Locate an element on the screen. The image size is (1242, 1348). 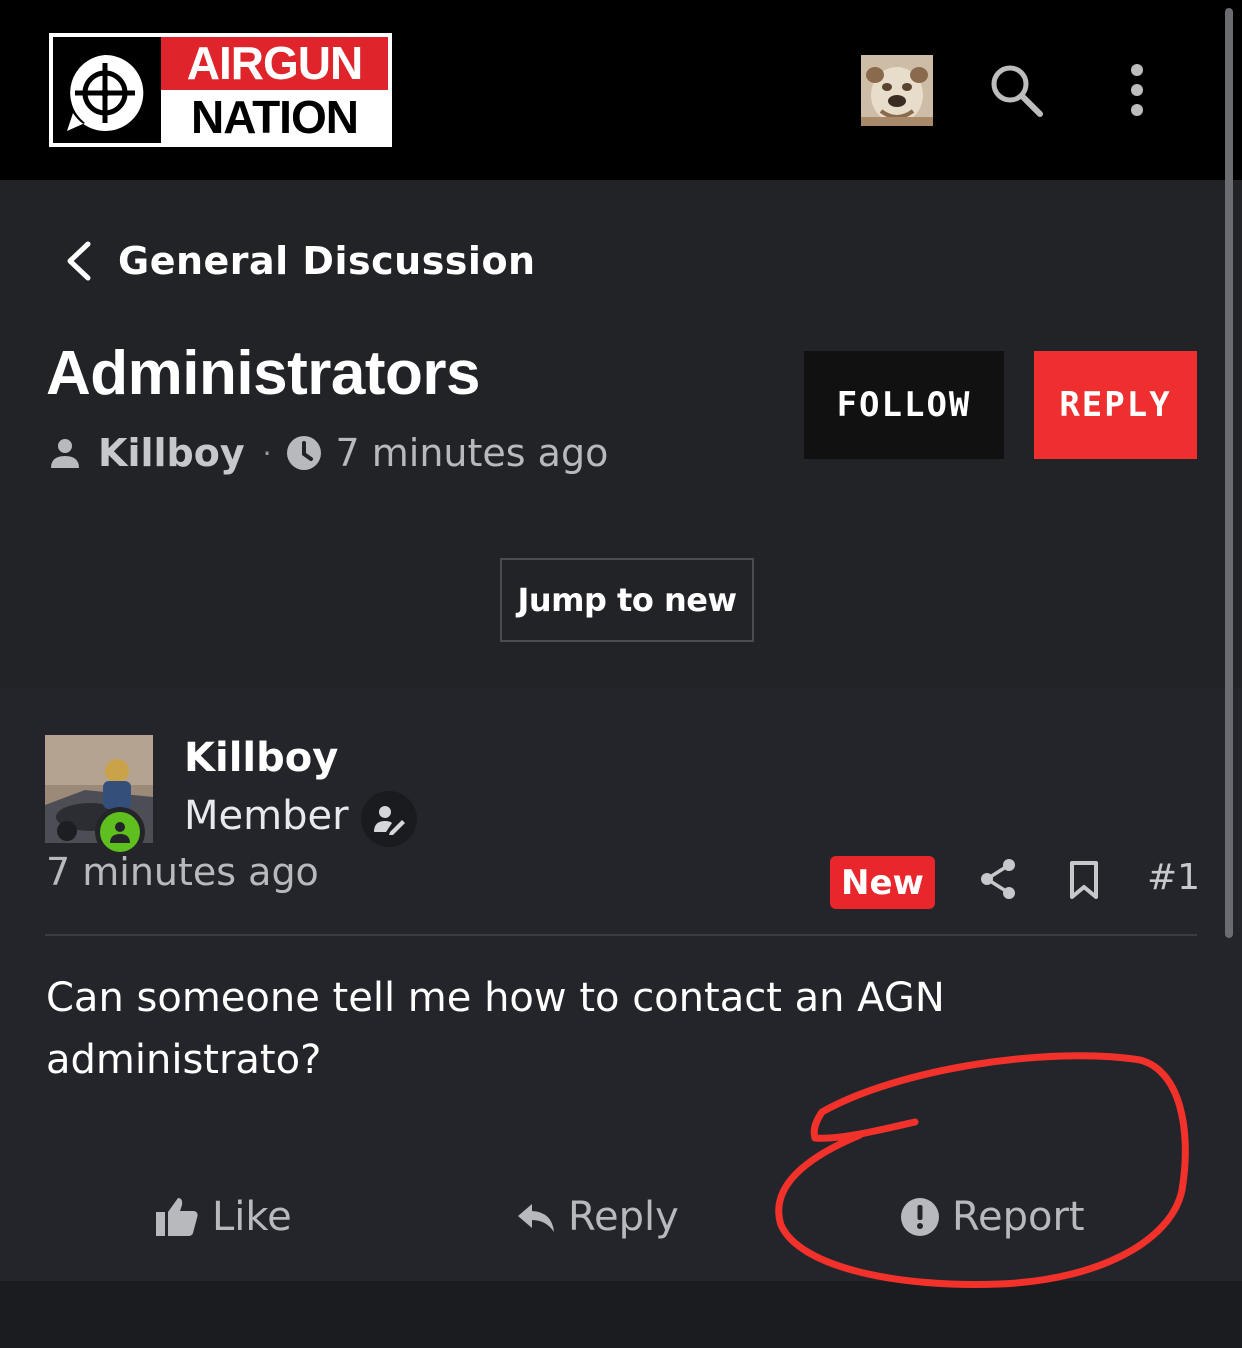
bookmark-icon is located at coordinates (1084, 880).